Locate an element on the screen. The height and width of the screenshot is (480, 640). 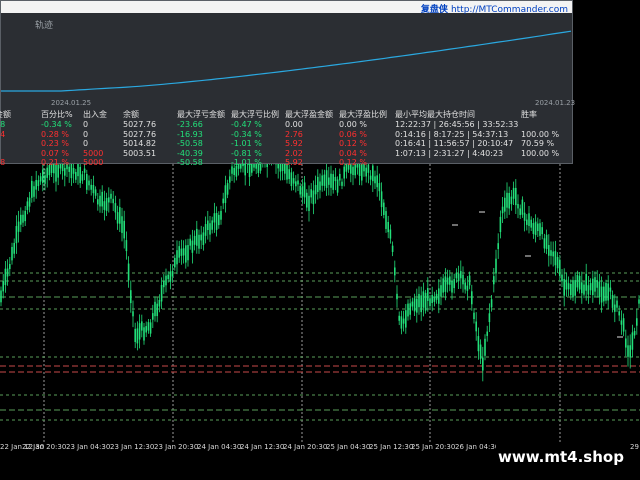
stats-cell-flow: 5000 is located at coordinates (93, 162).